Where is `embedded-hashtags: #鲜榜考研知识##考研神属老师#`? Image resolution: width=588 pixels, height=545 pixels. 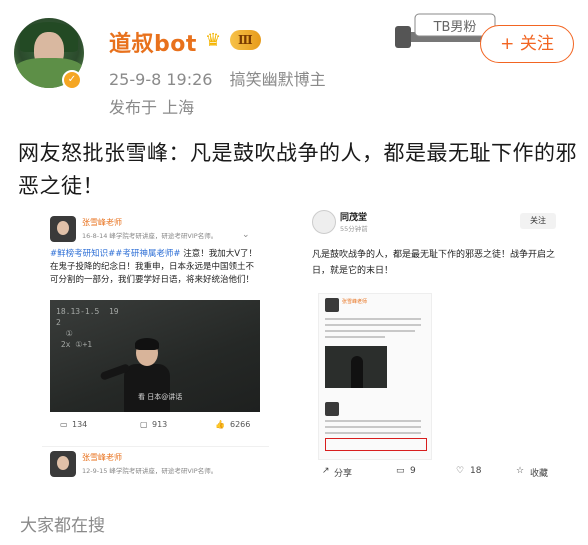
embedded-hashtags: #鲜榜考研知识##考研神属老师# is located at coordinates (115, 254).